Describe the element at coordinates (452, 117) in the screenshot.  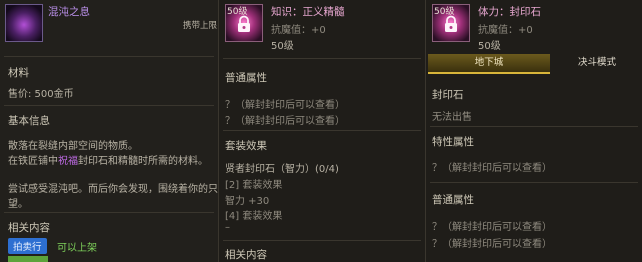
I see `item-type-desc: 无法出售` at that location.